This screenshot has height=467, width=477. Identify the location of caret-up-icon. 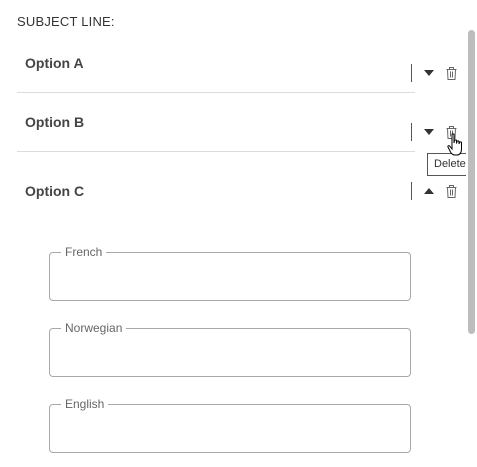
(429, 191).